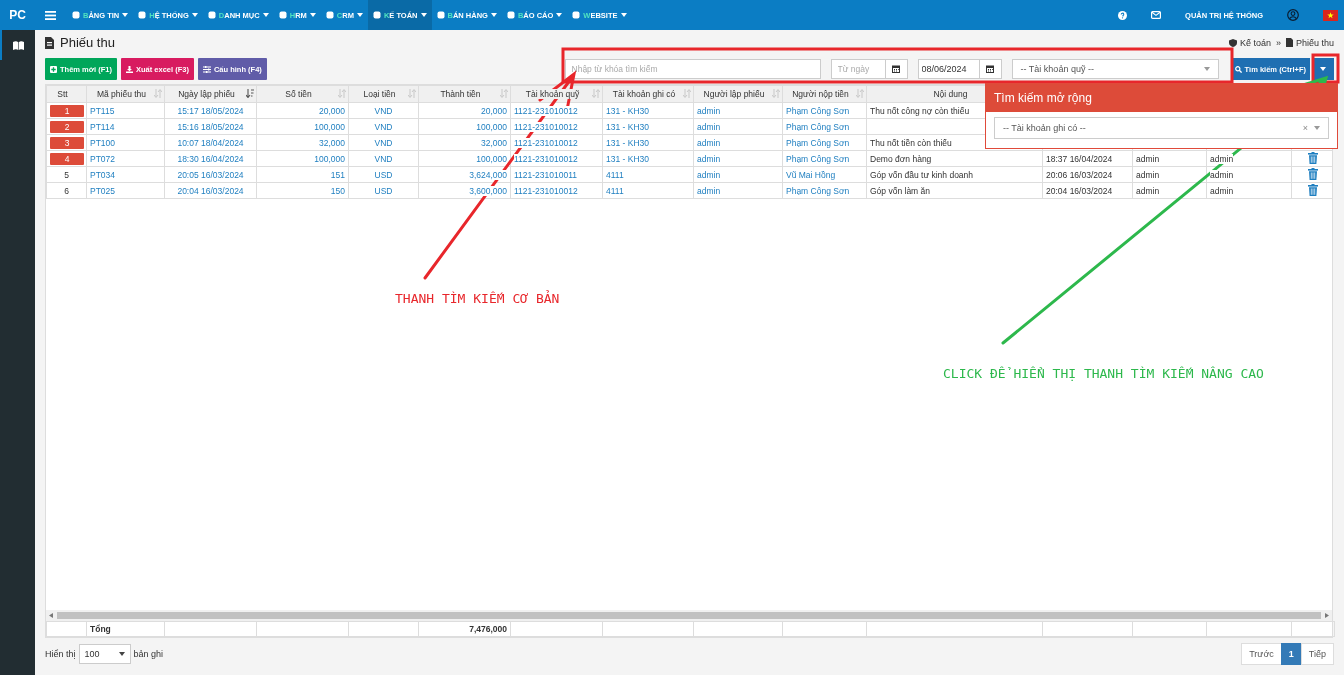  What do you see at coordinates (53, 69) in the screenshot?
I see `plus-icon` at bounding box center [53, 69].